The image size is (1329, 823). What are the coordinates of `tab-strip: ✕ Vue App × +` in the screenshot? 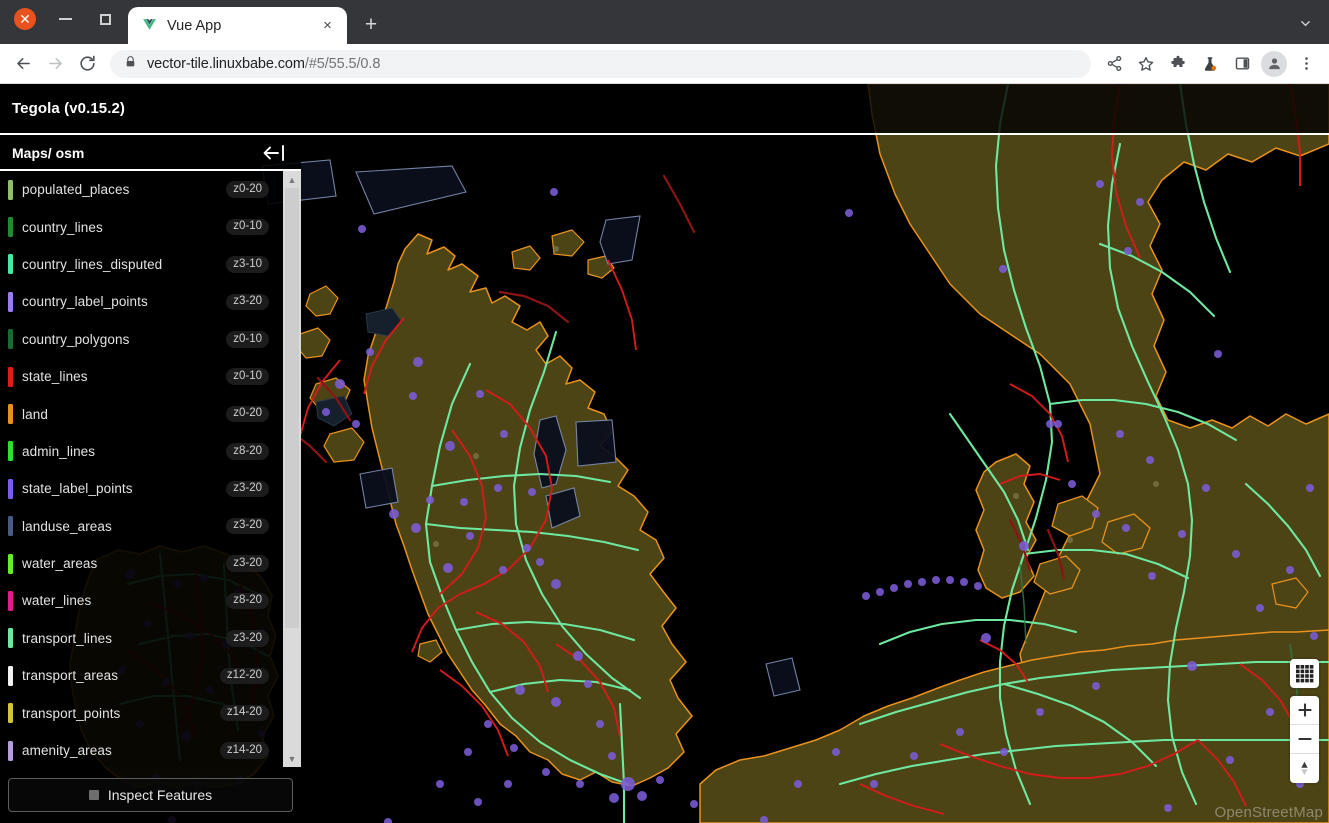 It's located at (664, 22).